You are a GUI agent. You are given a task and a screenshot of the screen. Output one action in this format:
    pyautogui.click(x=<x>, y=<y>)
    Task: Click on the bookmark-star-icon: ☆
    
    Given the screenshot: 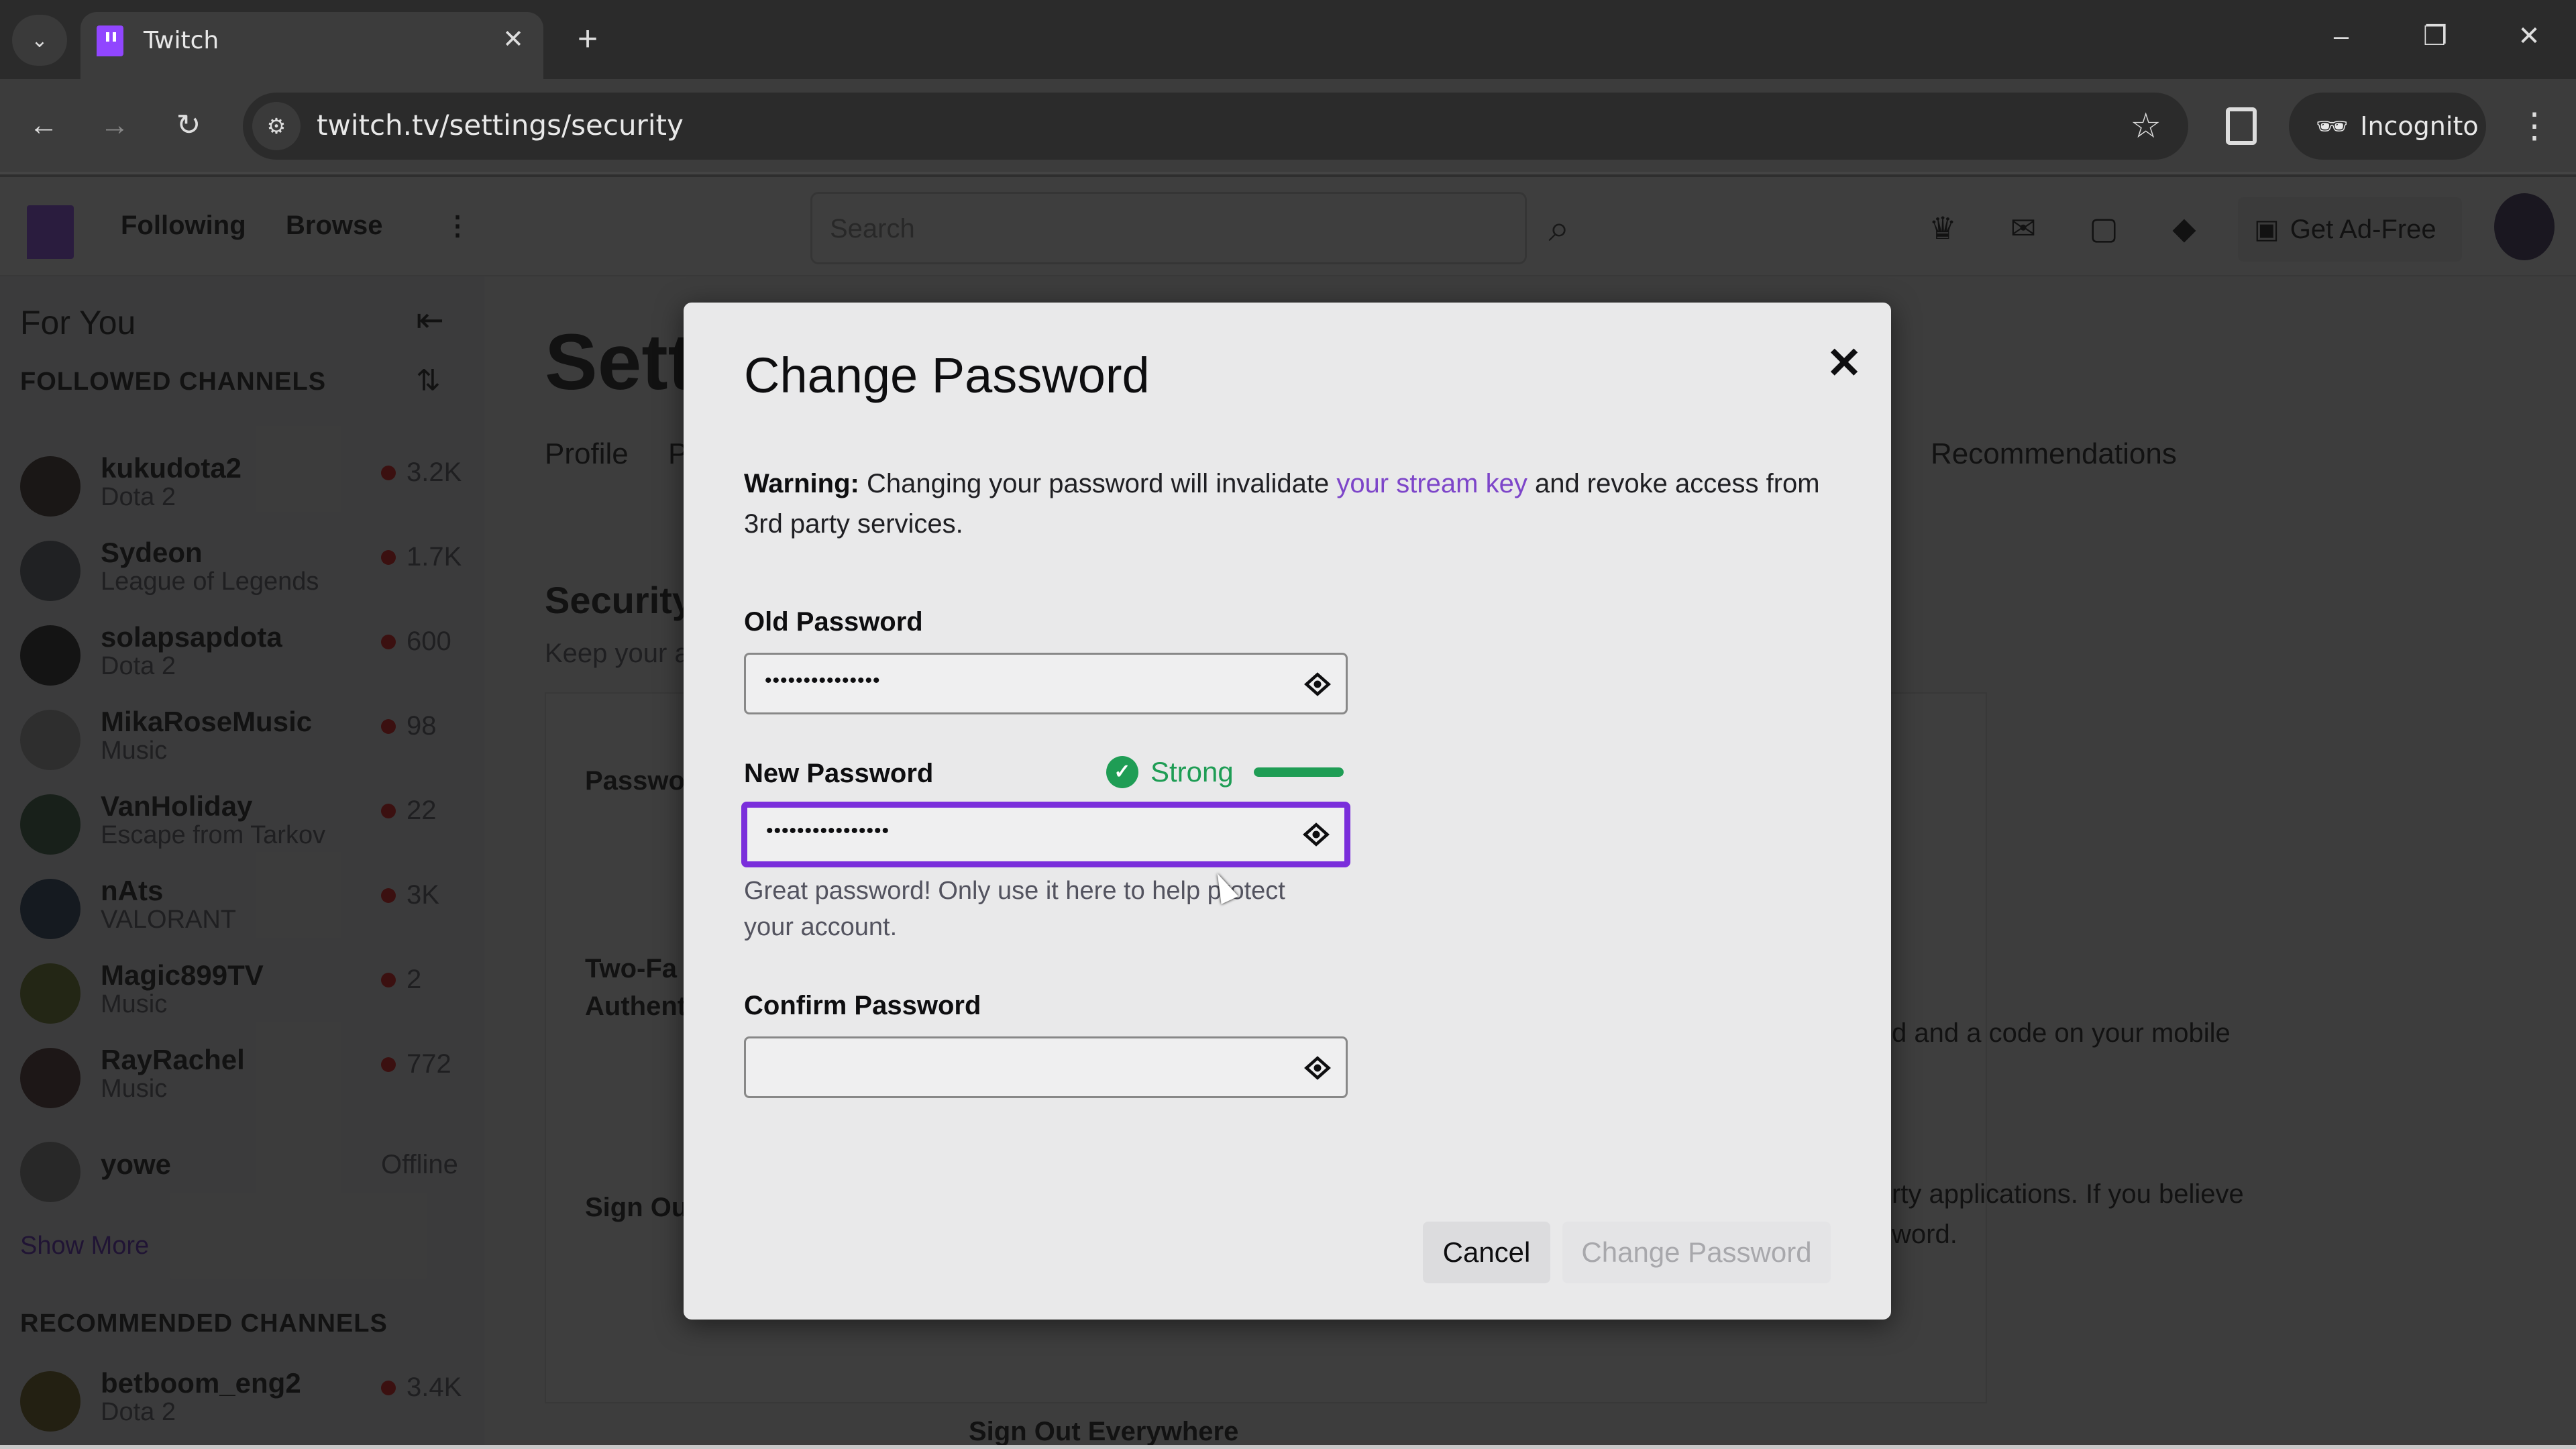 What is the action you would take?
    pyautogui.click(x=2145, y=126)
    